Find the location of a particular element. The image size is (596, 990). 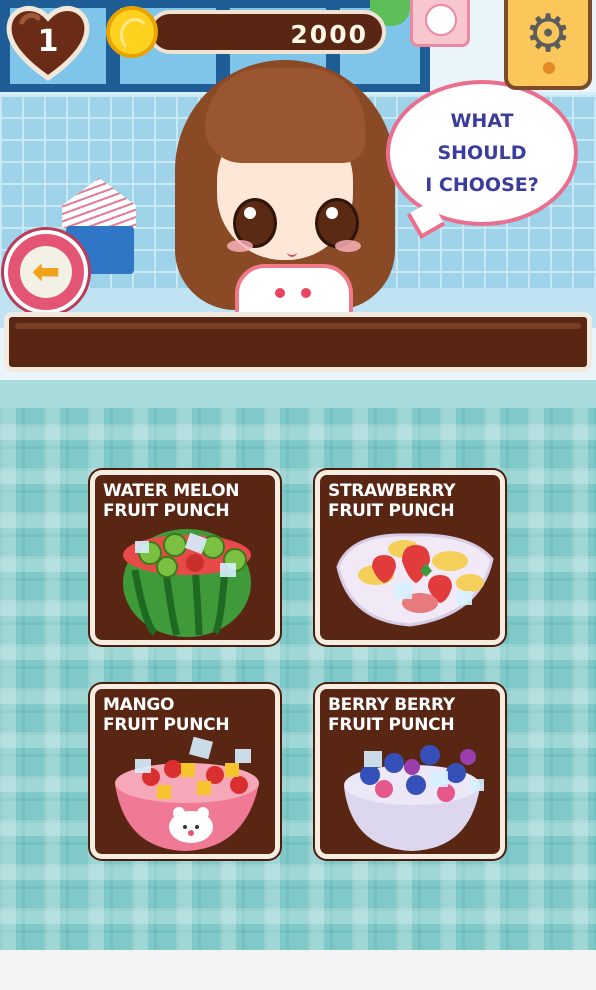

menu-item-strawberry-punch: STRAWBERRY FRUIT PUNCH is located at coordinates (410, 557).